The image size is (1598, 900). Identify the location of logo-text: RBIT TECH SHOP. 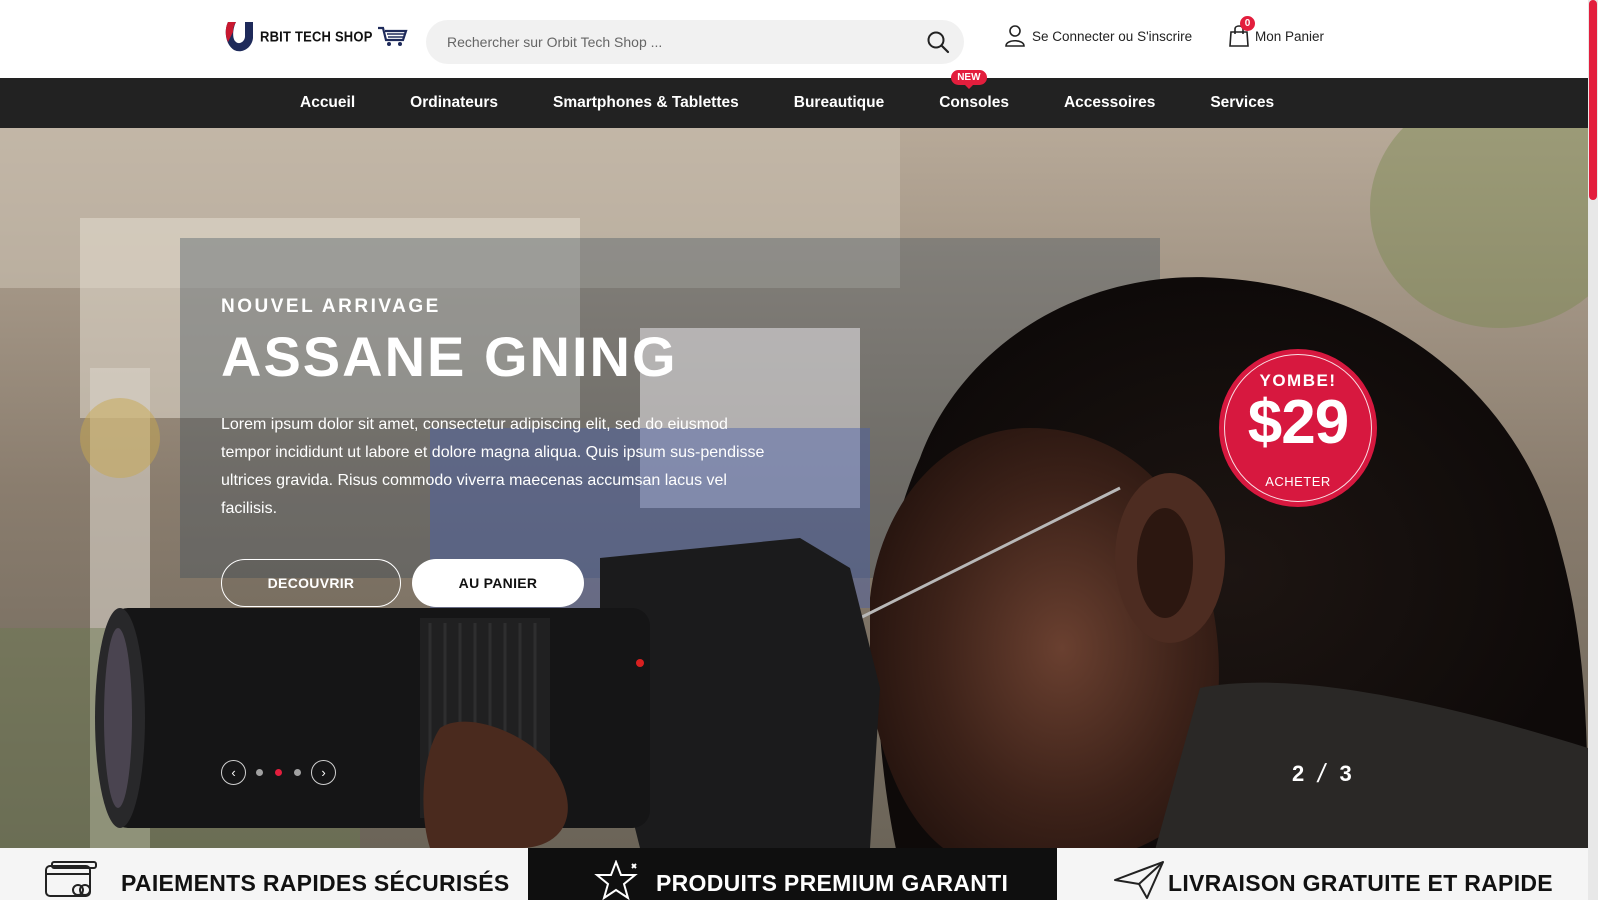
(316, 36).